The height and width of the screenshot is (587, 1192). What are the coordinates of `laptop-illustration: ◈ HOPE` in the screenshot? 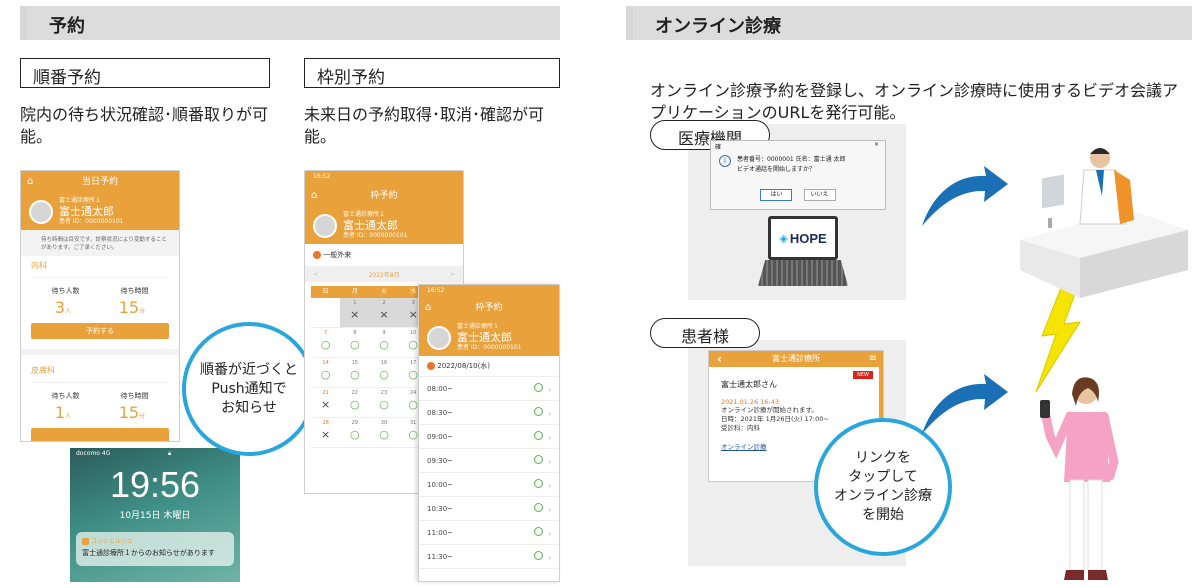 It's located at (803, 252).